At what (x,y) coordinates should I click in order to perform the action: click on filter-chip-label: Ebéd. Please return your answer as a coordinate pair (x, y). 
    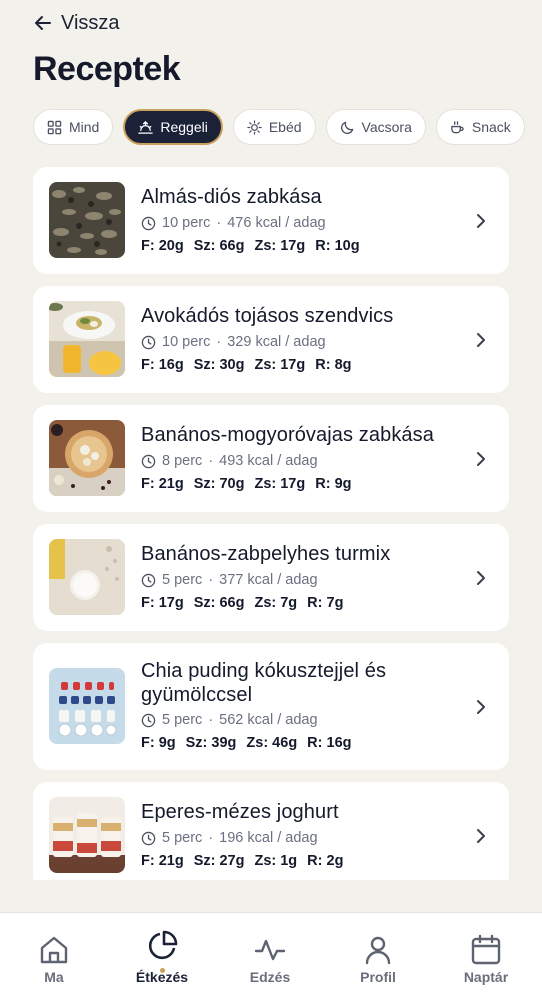
    Looking at the image, I should click on (285, 127).